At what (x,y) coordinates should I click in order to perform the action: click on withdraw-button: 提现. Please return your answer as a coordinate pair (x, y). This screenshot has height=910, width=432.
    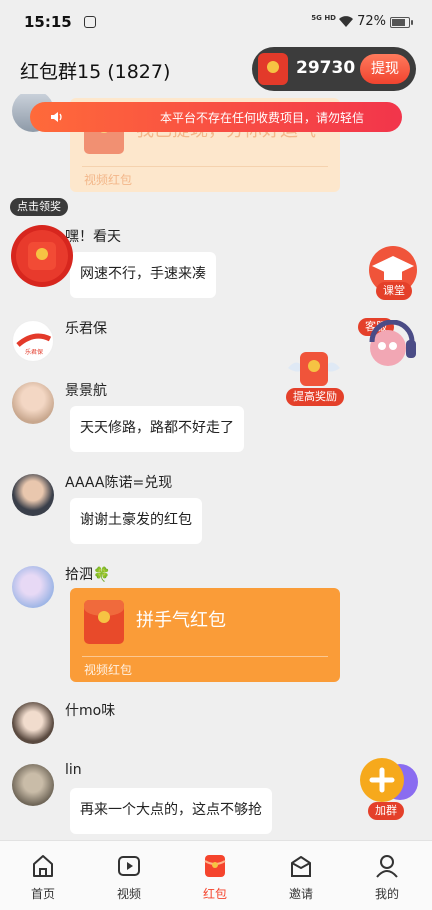
    Looking at the image, I should click on (385, 69).